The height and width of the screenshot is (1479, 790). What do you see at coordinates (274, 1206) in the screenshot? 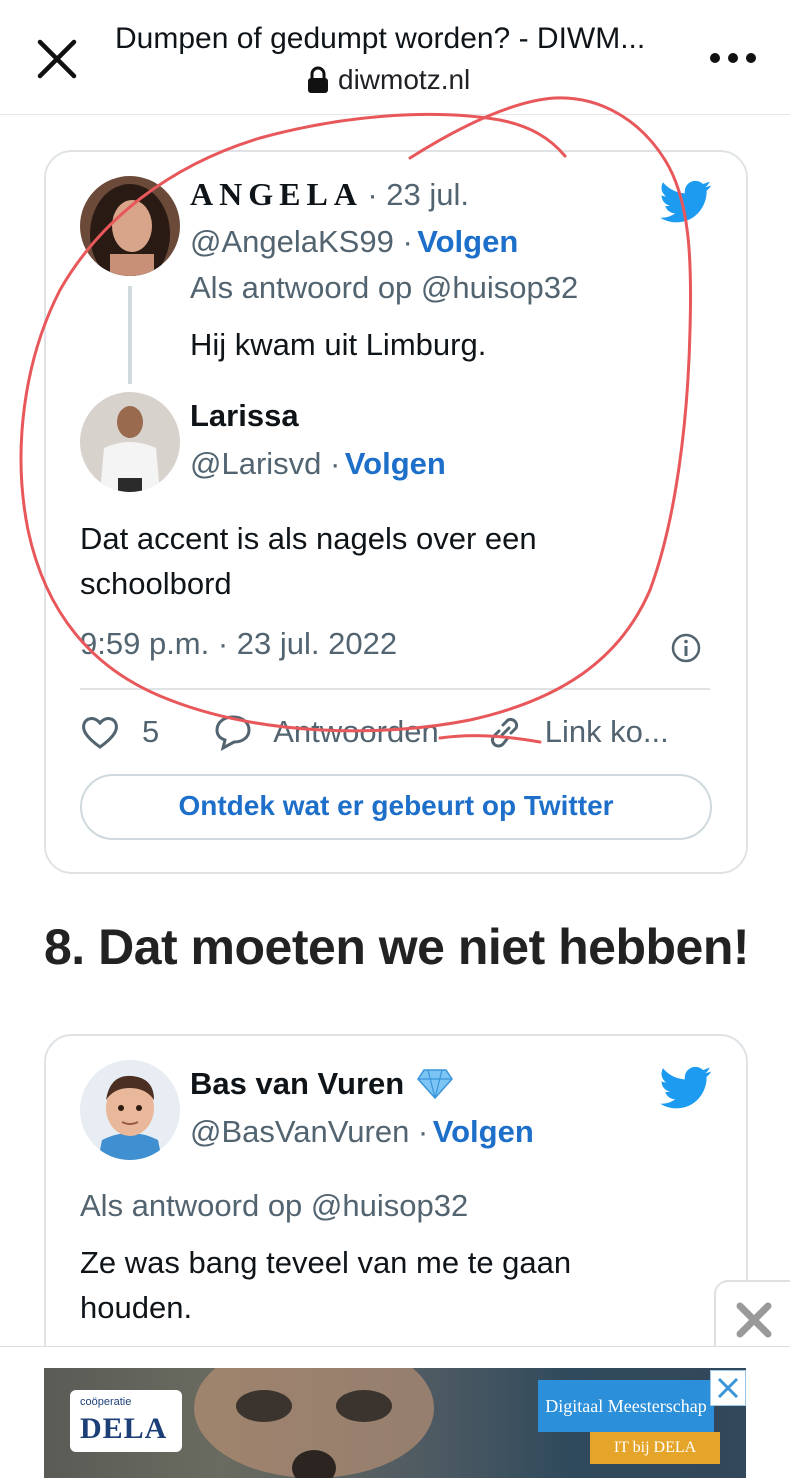
I see `reply-to-label: Als antwoord op @huisop32` at bounding box center [274, 1206].